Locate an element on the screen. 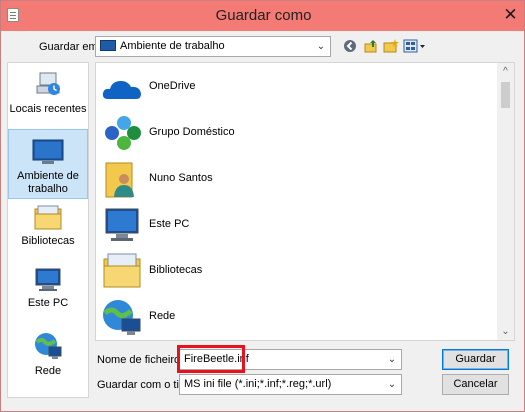 This screenshot has width=525, height=412. filetype-value: MS ini file (*.ini;*.inf;*.reg;*.url) is located at coordinates (258, 384).